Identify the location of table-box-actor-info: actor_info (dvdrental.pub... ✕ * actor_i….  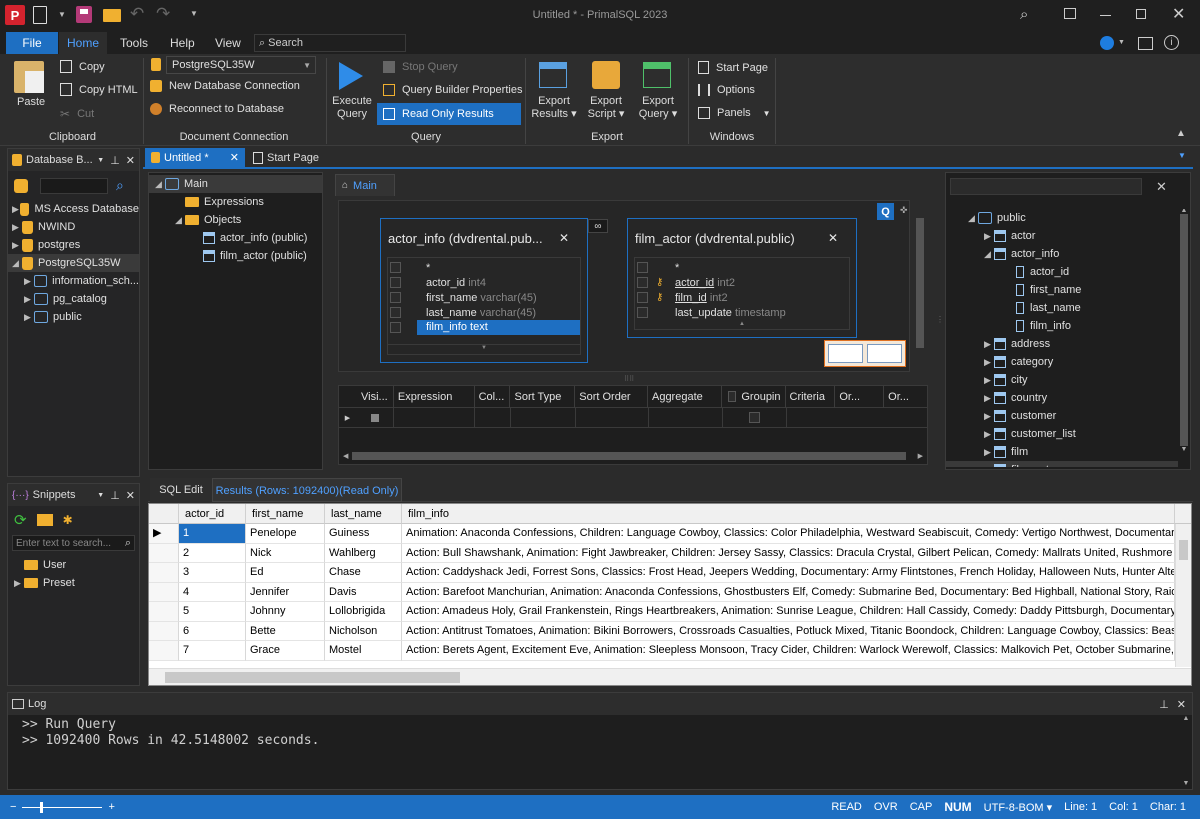
(484, 290).